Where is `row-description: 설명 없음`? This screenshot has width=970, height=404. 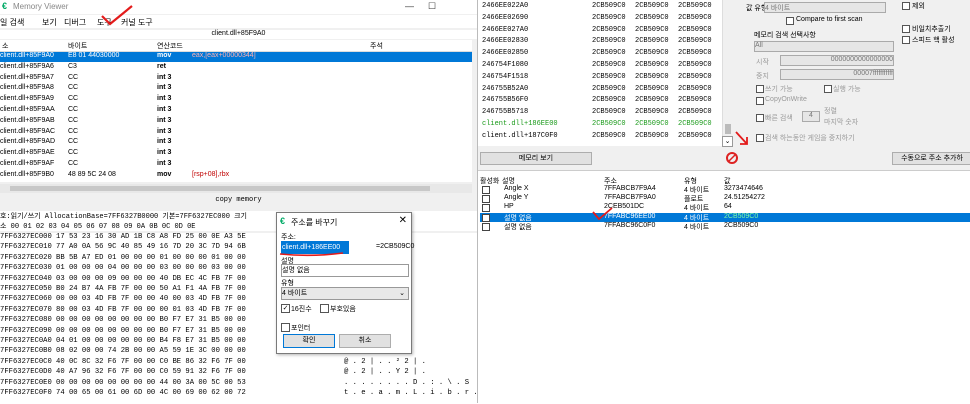 row-description: 설명 없음 is located at coordinates (518, 227).